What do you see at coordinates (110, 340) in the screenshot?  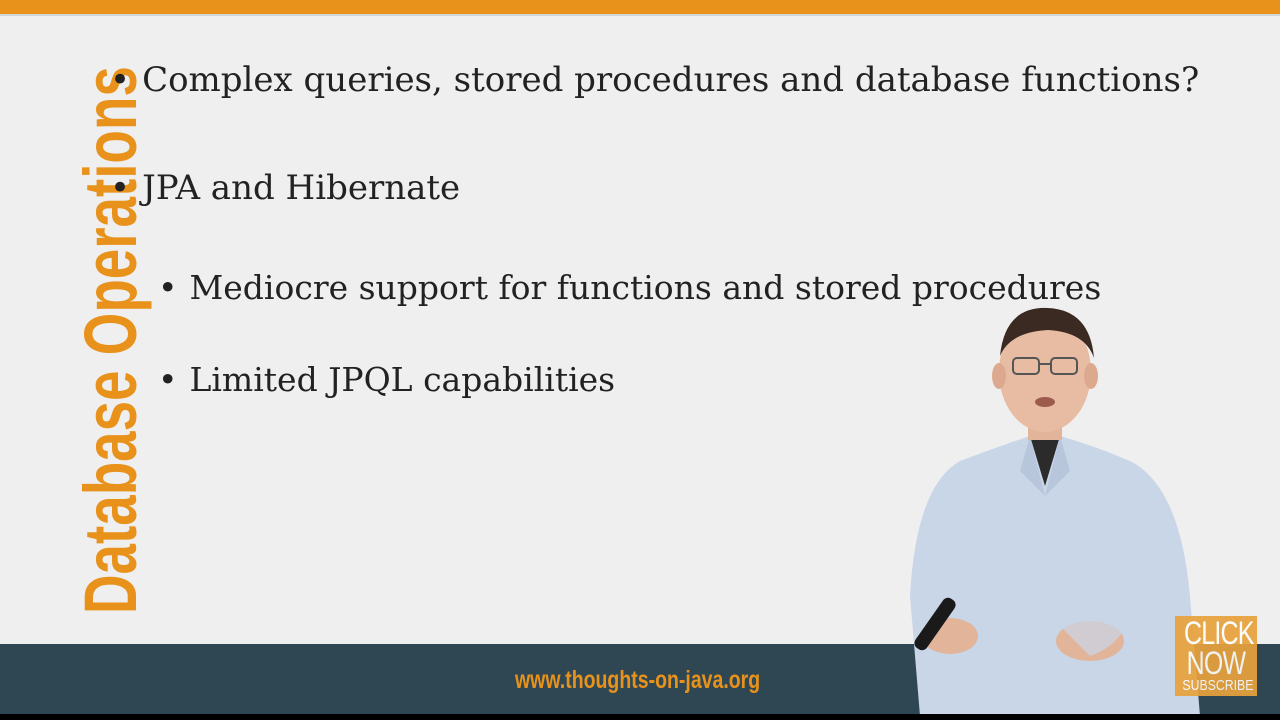 I see `slide-side-title: Database Operations` at bounding box center [110, 340].